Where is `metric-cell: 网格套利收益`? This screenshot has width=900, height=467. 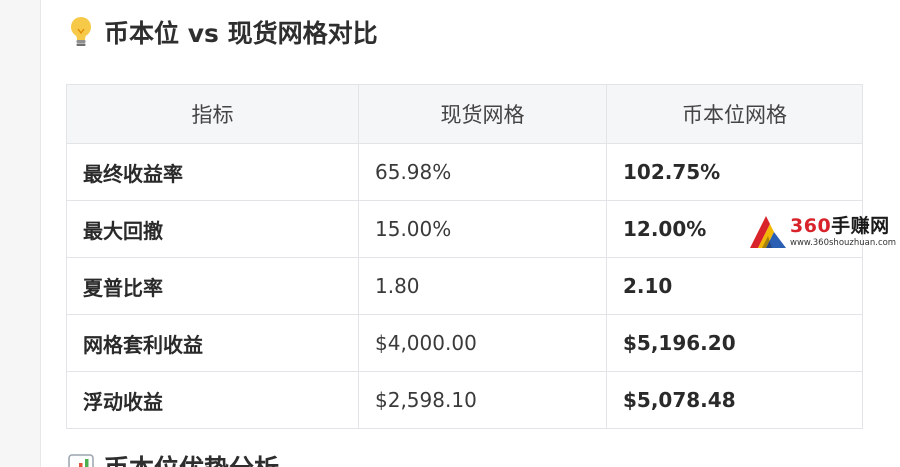 metric-cell: 网格套利收益 is located at coordinates (212, 343).